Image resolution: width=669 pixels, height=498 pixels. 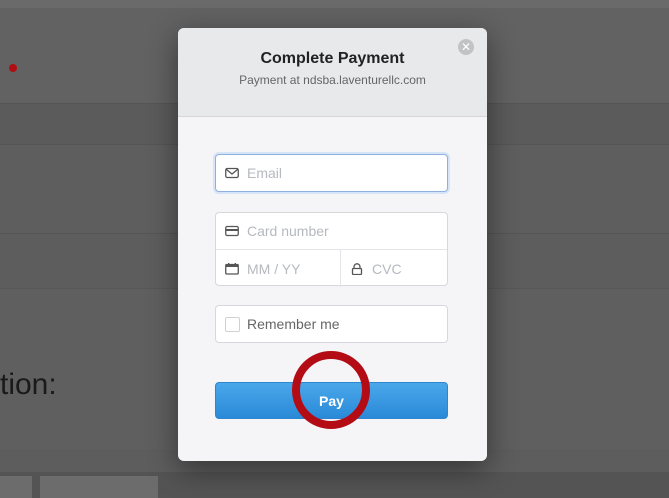 I want to click on lock-icon, so click(x=357, y=268).